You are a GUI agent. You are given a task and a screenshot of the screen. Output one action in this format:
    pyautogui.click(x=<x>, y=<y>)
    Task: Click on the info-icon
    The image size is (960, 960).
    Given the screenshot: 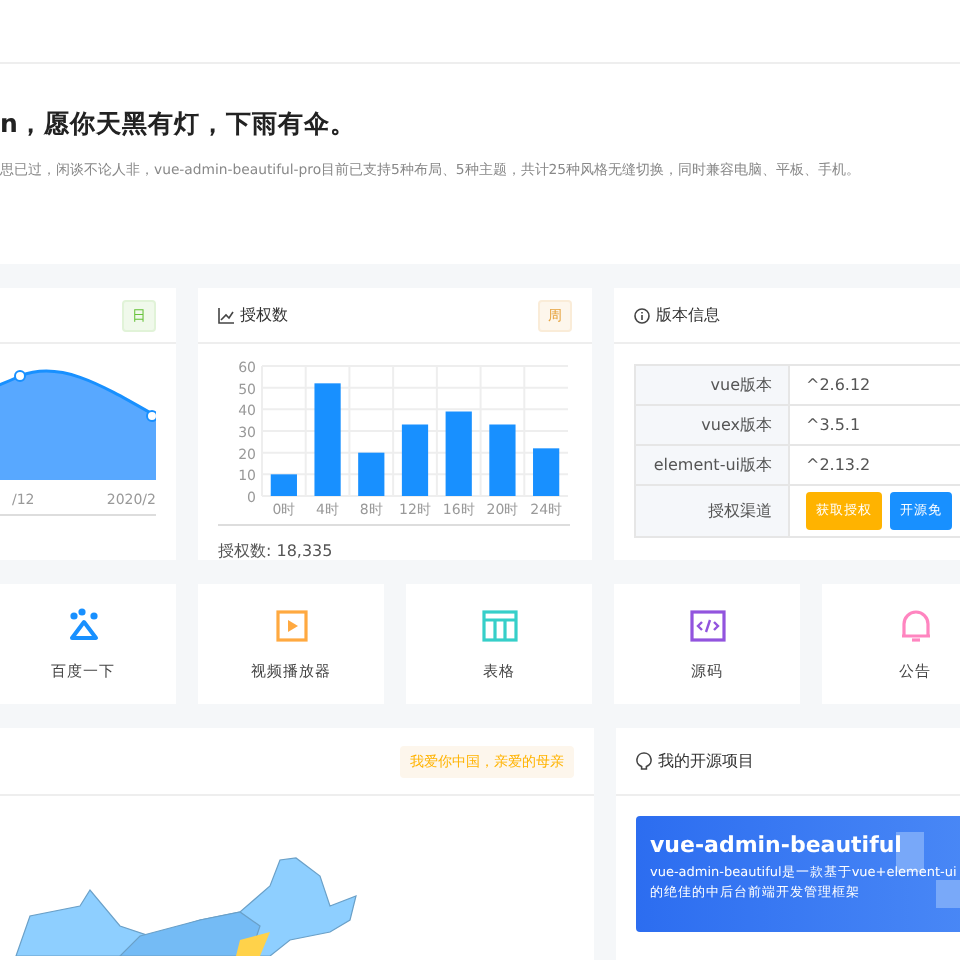 What is the action you would take?
    pyautogui.click(x=642, y=315)
    